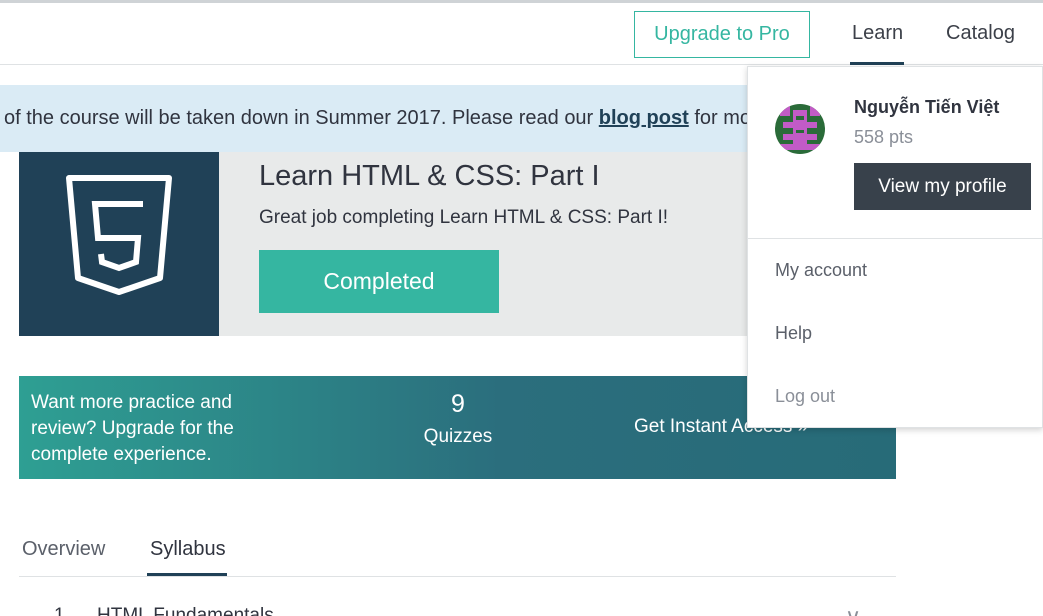 The height and width of the screenshot is (616, 1043). Describe the element at coordinates (793, 333) in the screenshot. I see `menu-item-help: Help` at that location.